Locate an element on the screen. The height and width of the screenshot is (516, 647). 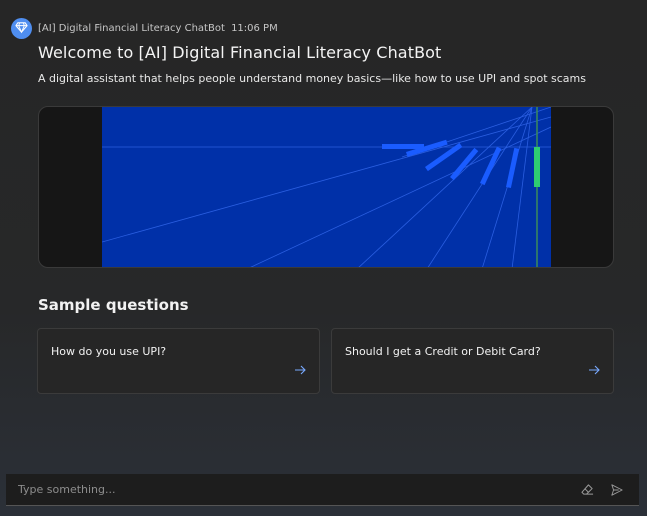
sample-question-label: How do you use UPI? is located at coordinates (109, 351).